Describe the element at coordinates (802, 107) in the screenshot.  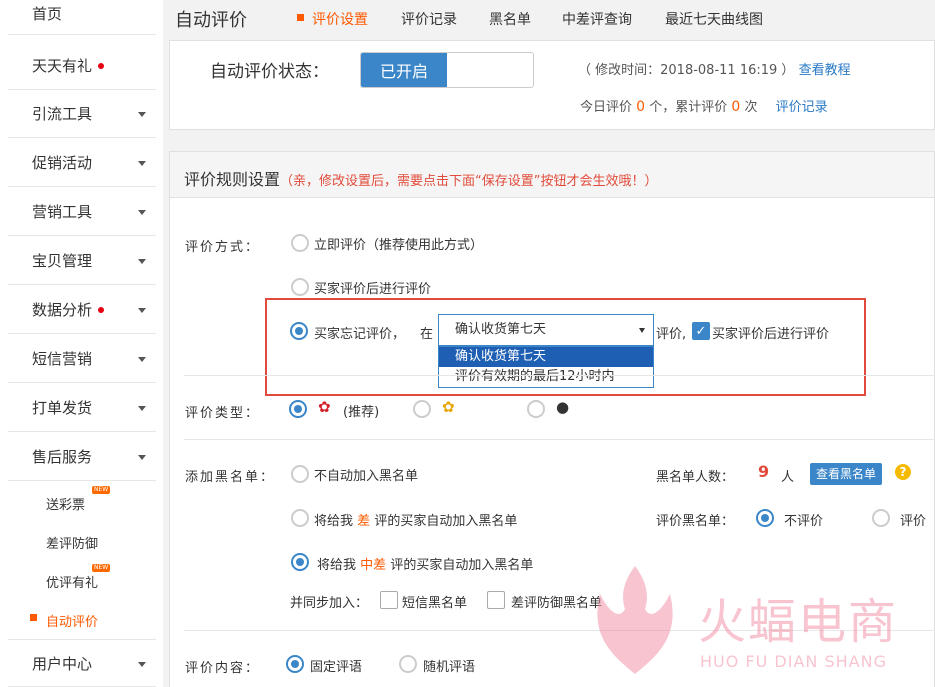
I see `records-link: 评价记录` at that location.